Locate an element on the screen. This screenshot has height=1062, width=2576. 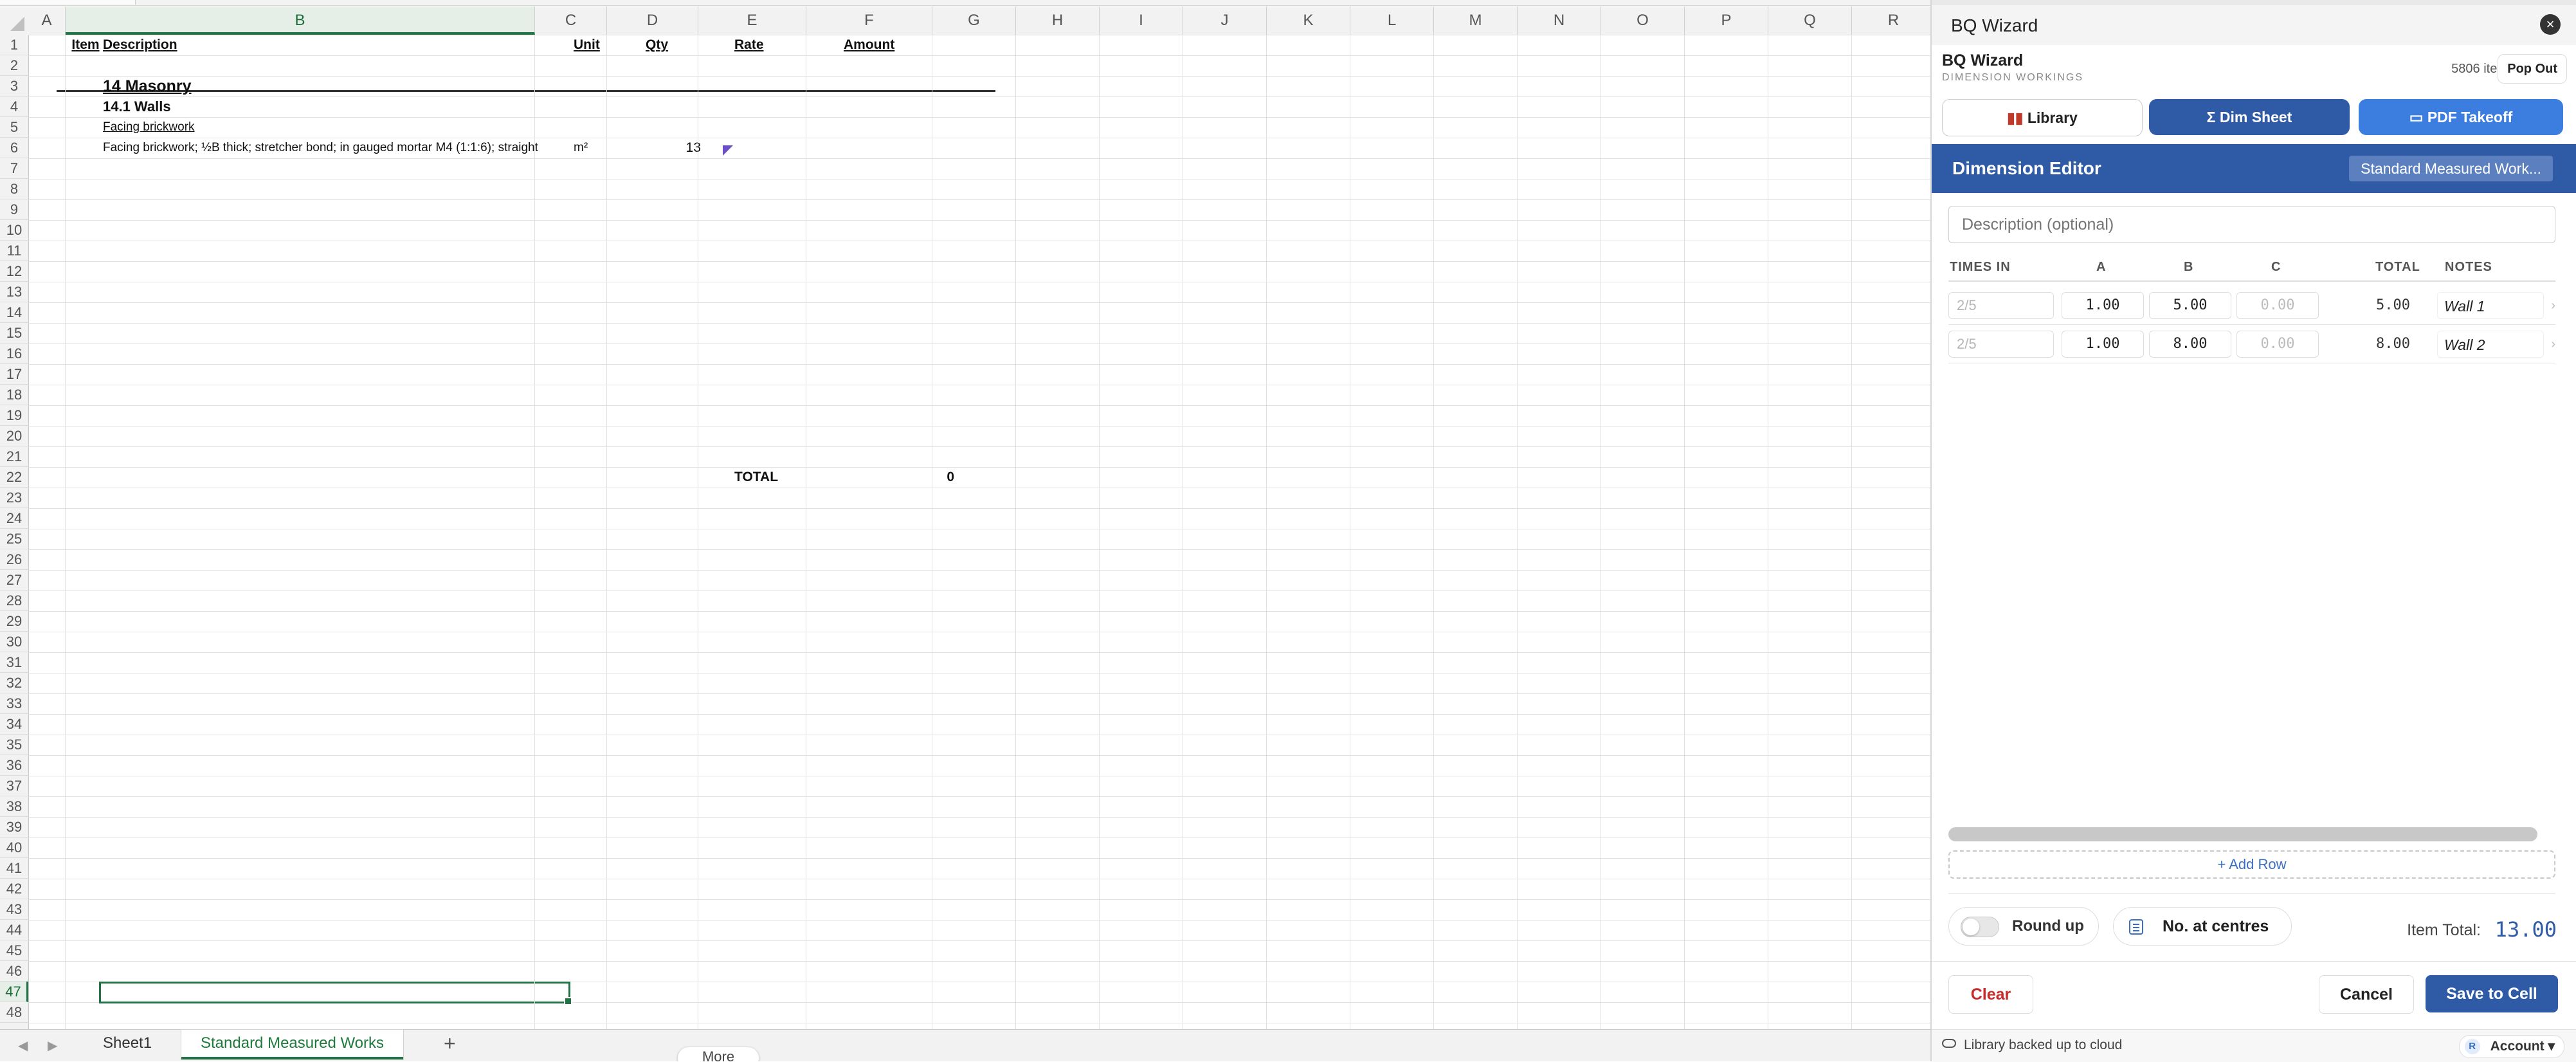
column-header-b: B is located at coordinates (300, 20).